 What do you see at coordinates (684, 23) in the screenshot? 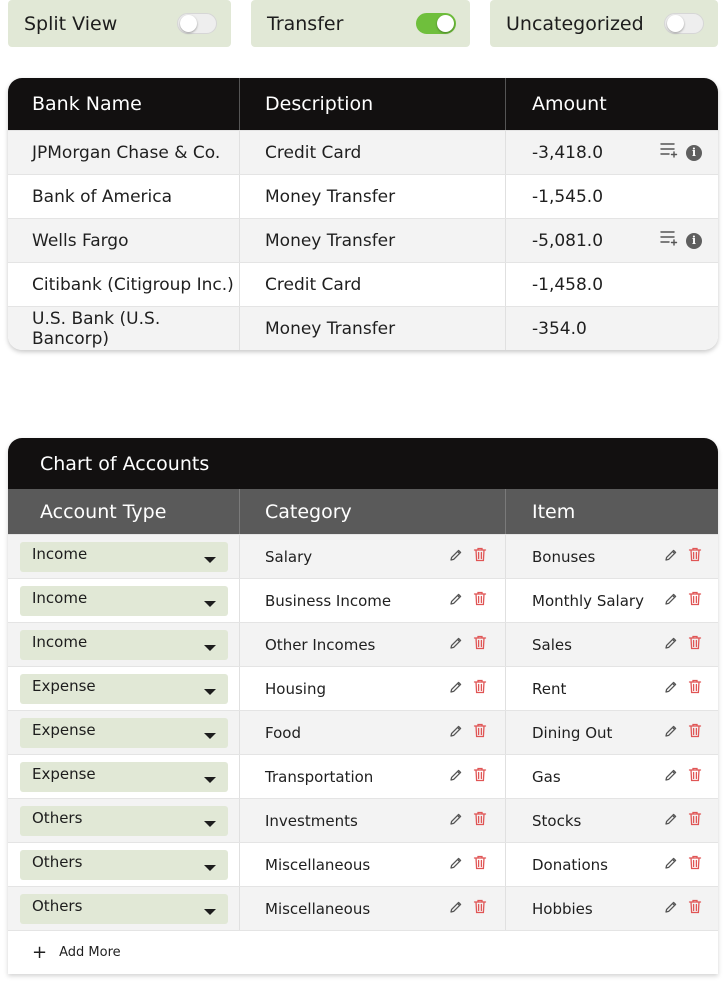
I see `uncategorized-switch` at bounding box center [684, 23].